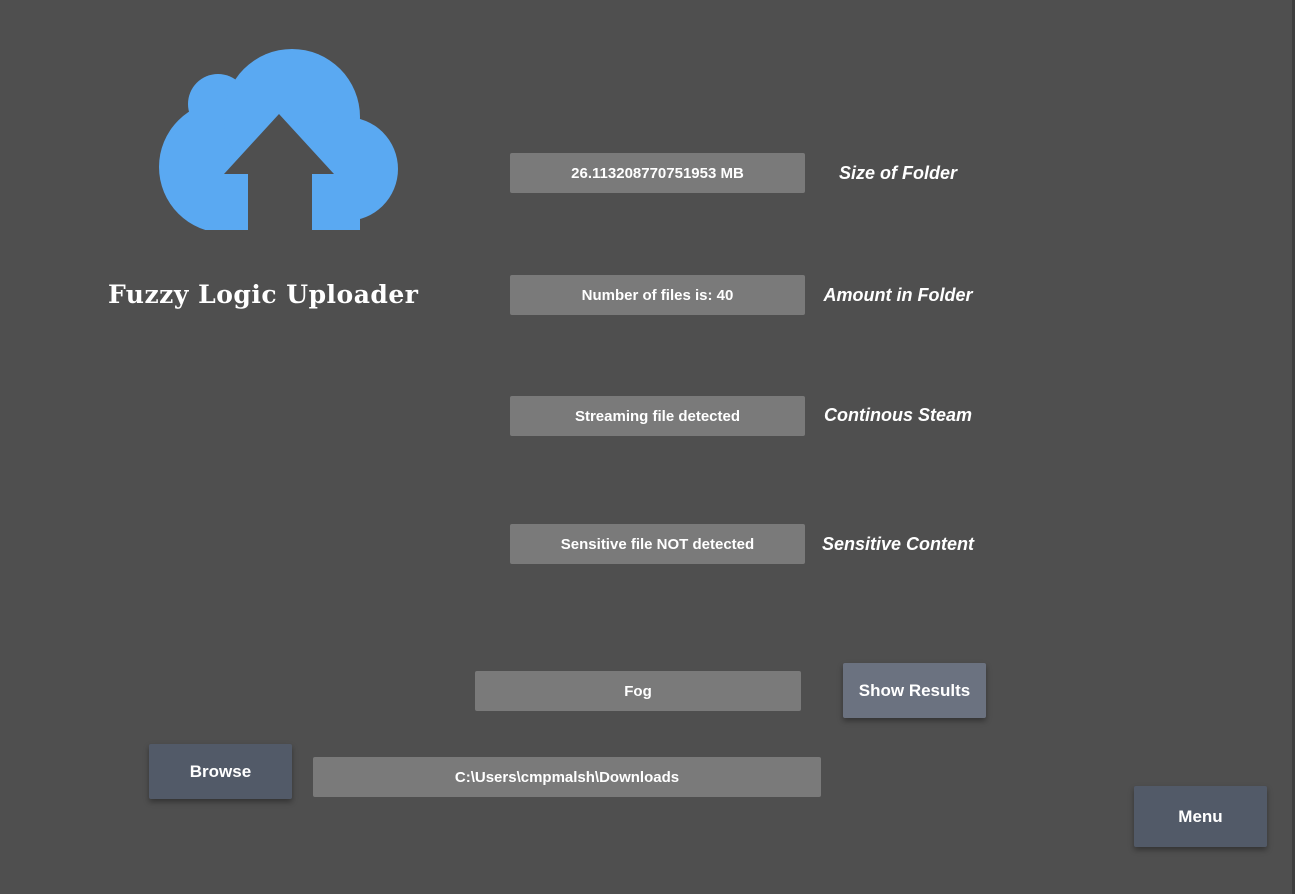  Describe the element at coordinates (657, 416) in the screenshot. I see `stream-field: Streaming file detected` at that location.